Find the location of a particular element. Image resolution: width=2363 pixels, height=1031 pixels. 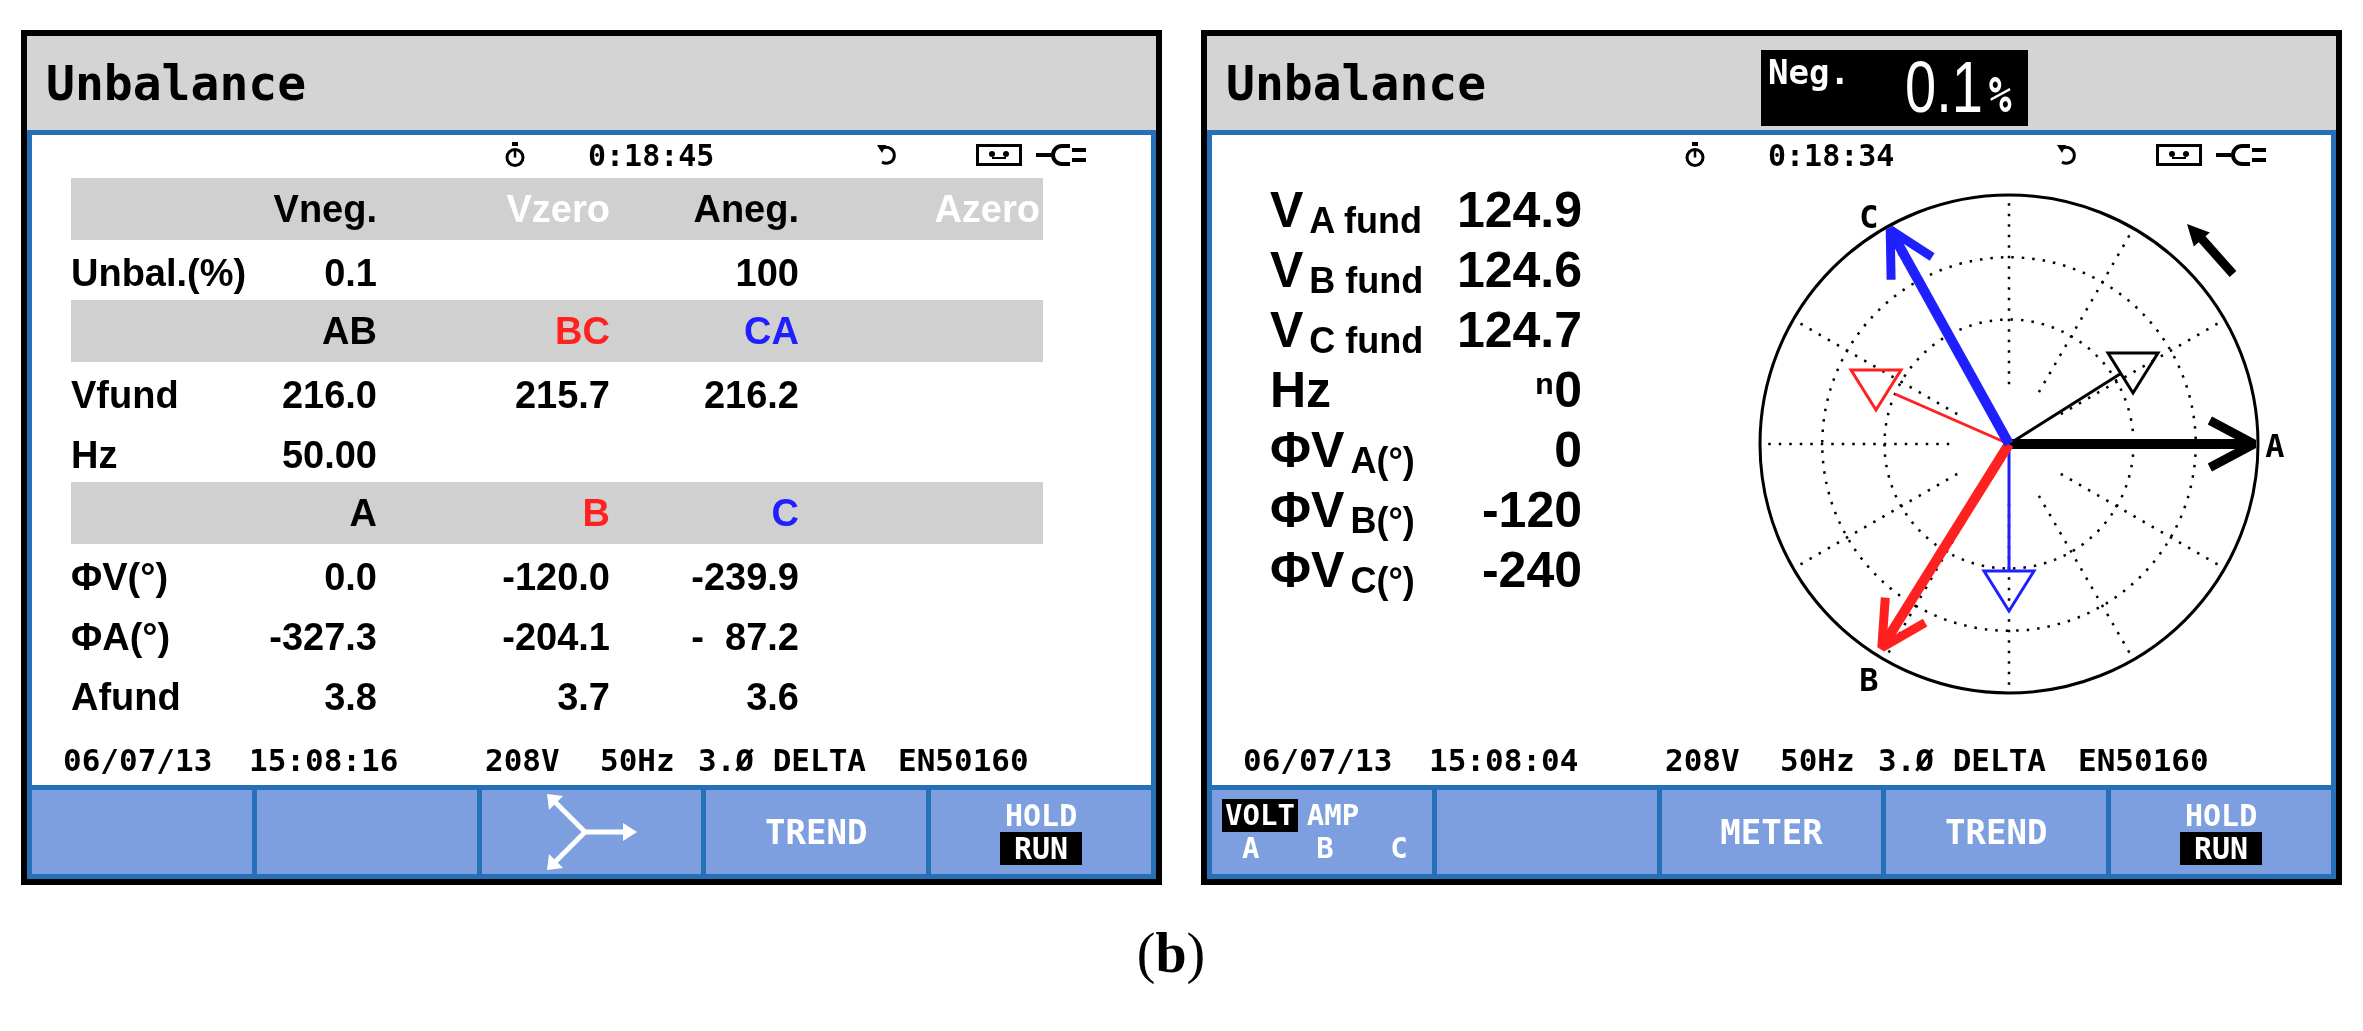

clock-time: 15:08:04 is located at coordinates (1504, 760).